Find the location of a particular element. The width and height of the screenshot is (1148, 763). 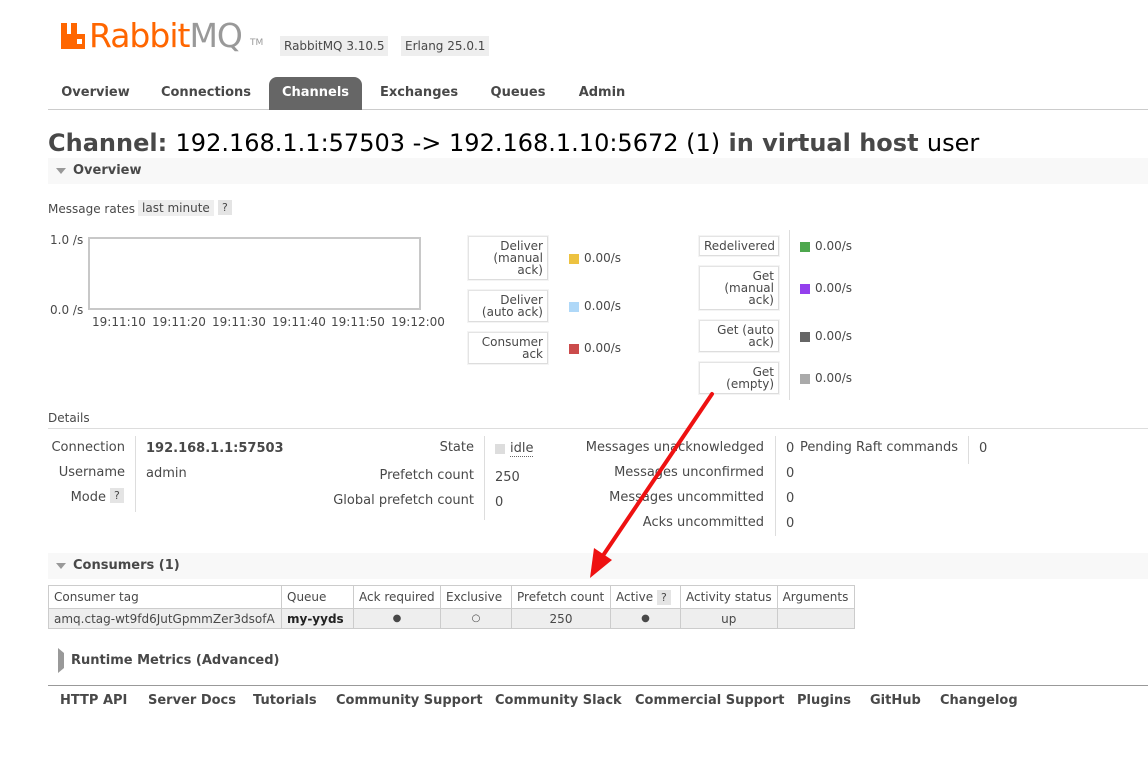

annotation-arrow-shaft is located at coordinates (656, 477).